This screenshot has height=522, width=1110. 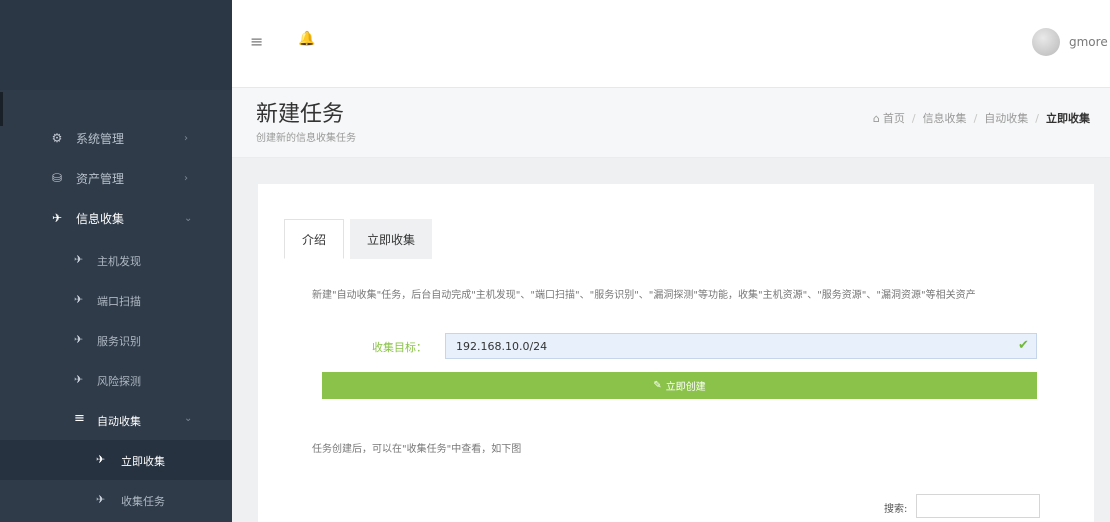 I want to click on sidebar-item-system: ⚙ 系统管理 ›, so click(x=116, y=138).